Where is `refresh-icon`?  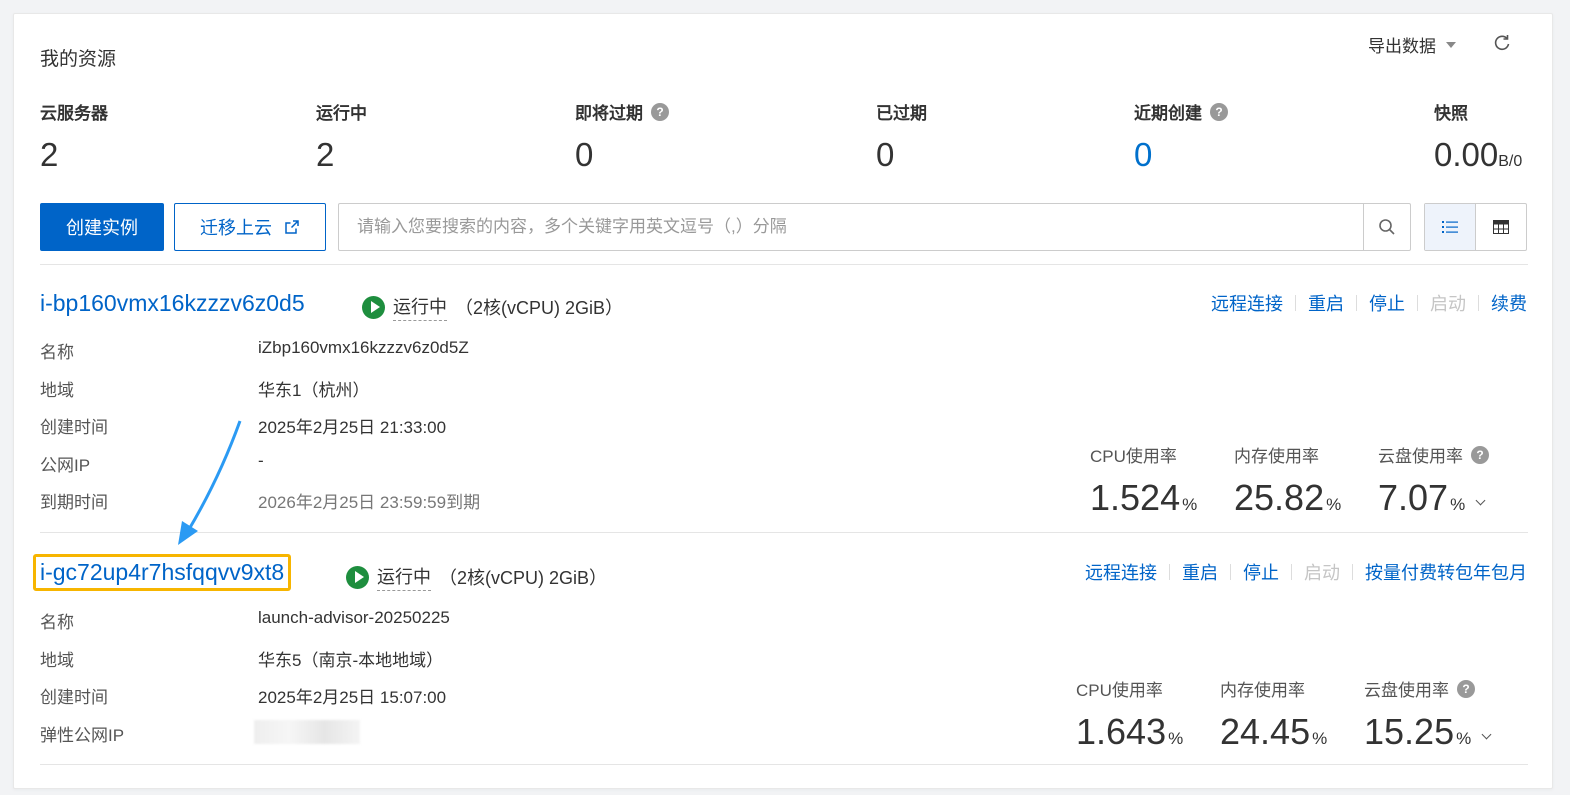 refresh-icon is located at coordinates (1502, 43).